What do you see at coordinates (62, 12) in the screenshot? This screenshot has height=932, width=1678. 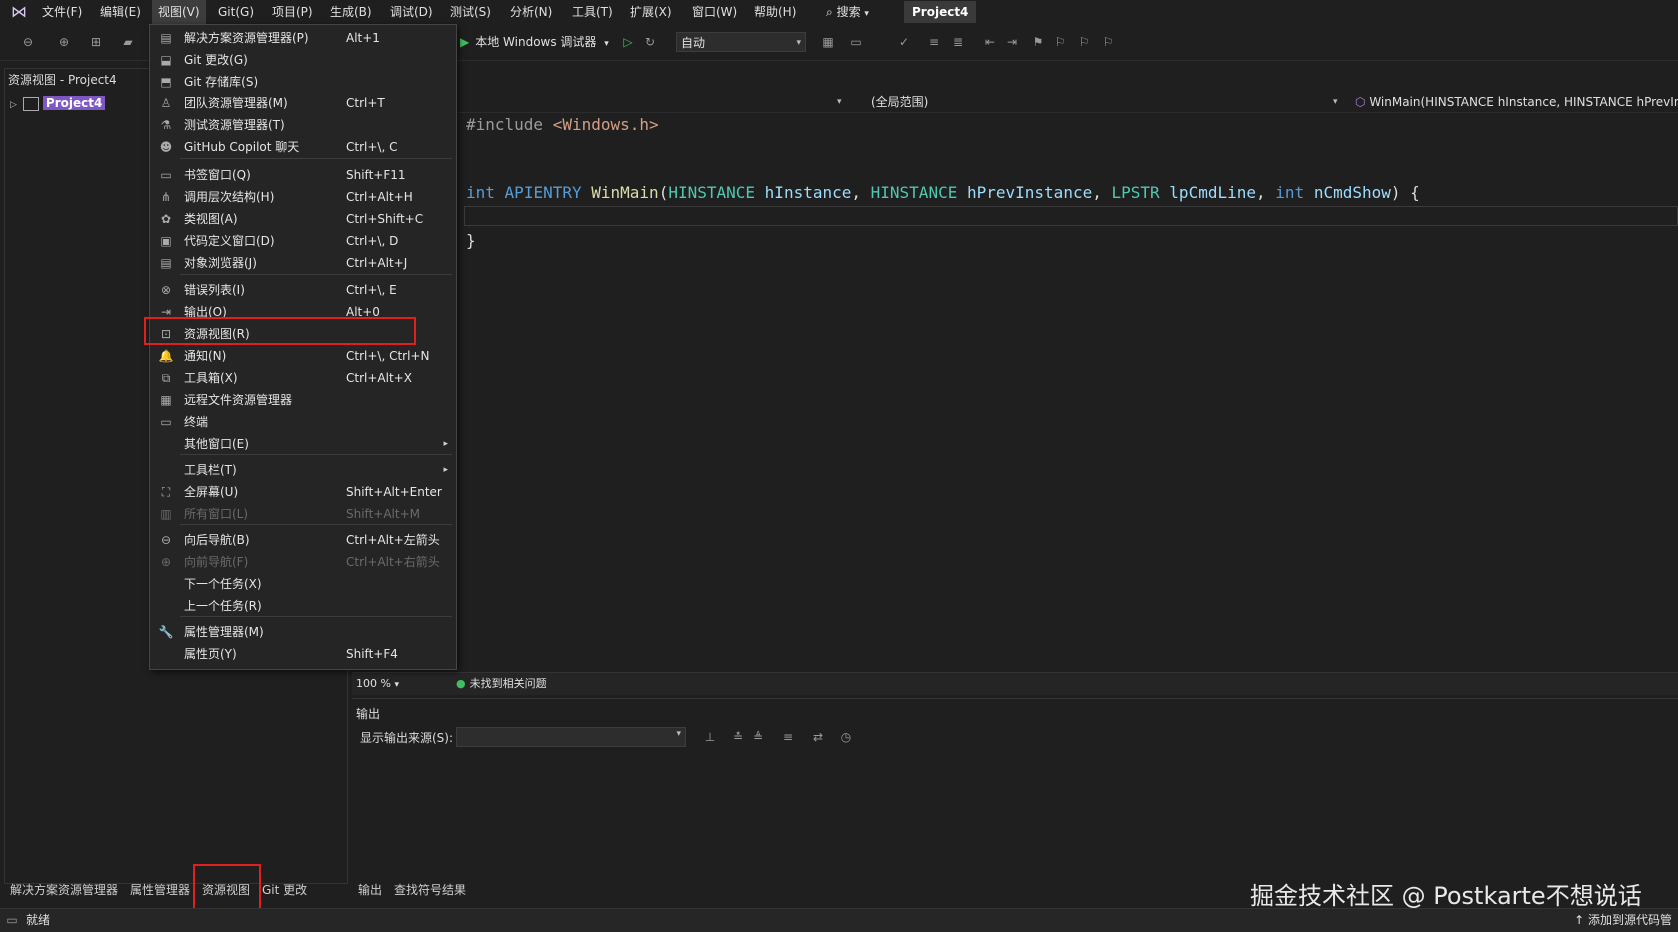 I see `menu-file: 文件(F)` at bounding box center [62, 12].